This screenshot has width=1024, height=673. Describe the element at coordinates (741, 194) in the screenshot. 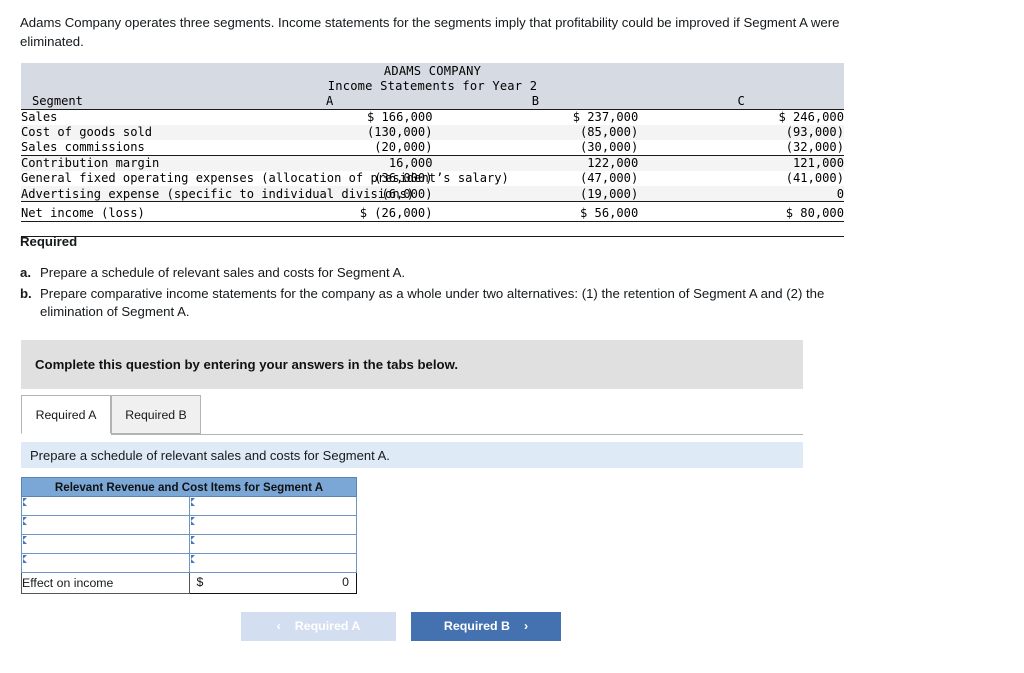

I see `row-value-advertising-c: 0` at that location.